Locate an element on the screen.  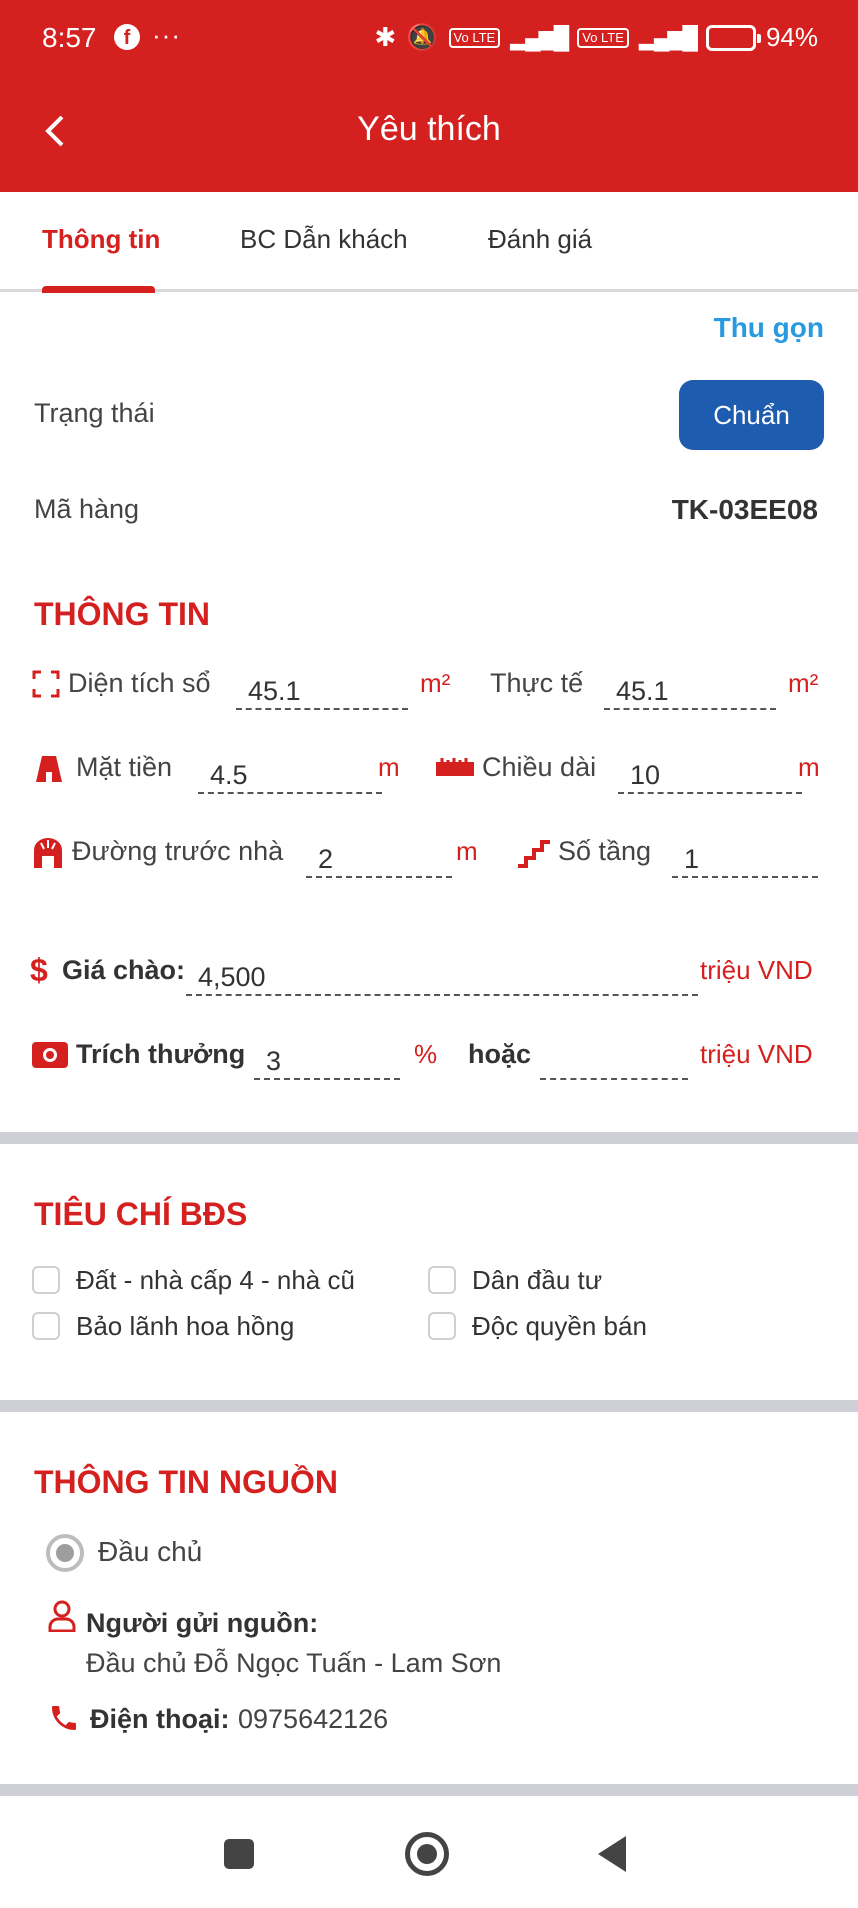
app-bar: Yêu thích is located at coordinates (429, 136).